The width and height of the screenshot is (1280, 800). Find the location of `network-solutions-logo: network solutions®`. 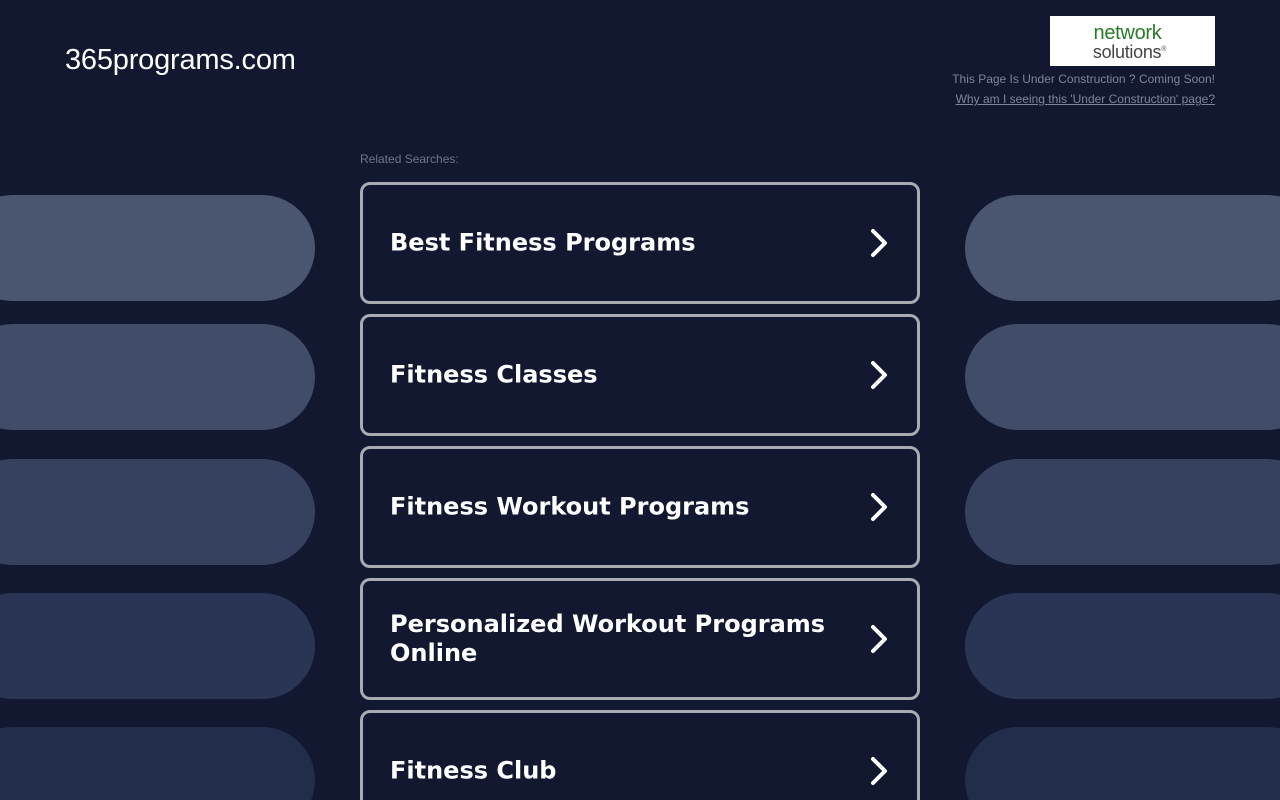

network-solutions-logo: network solutions® is located at coordinates (1132, 41).